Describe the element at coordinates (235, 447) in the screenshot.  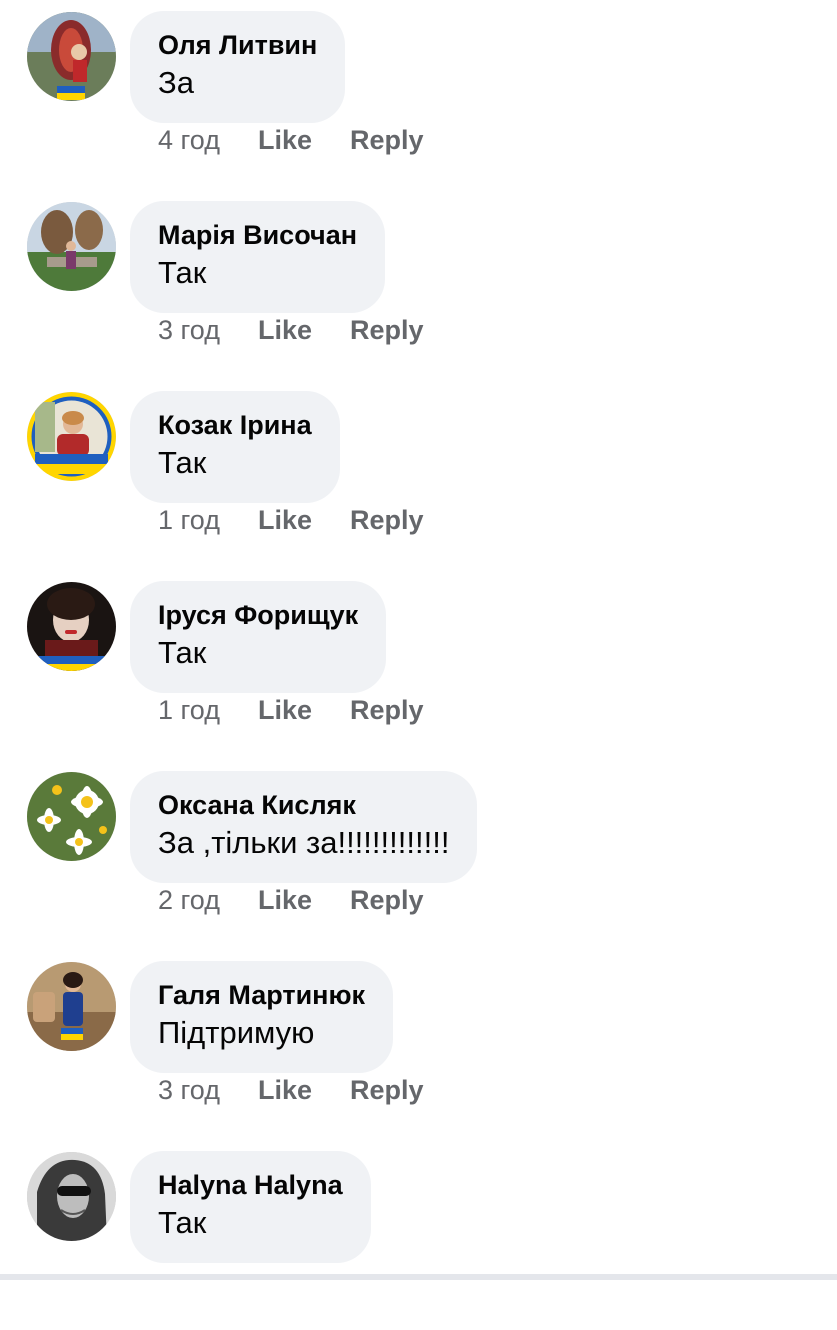
I see `comment-bubble: Козак Ірина Так` at that location.